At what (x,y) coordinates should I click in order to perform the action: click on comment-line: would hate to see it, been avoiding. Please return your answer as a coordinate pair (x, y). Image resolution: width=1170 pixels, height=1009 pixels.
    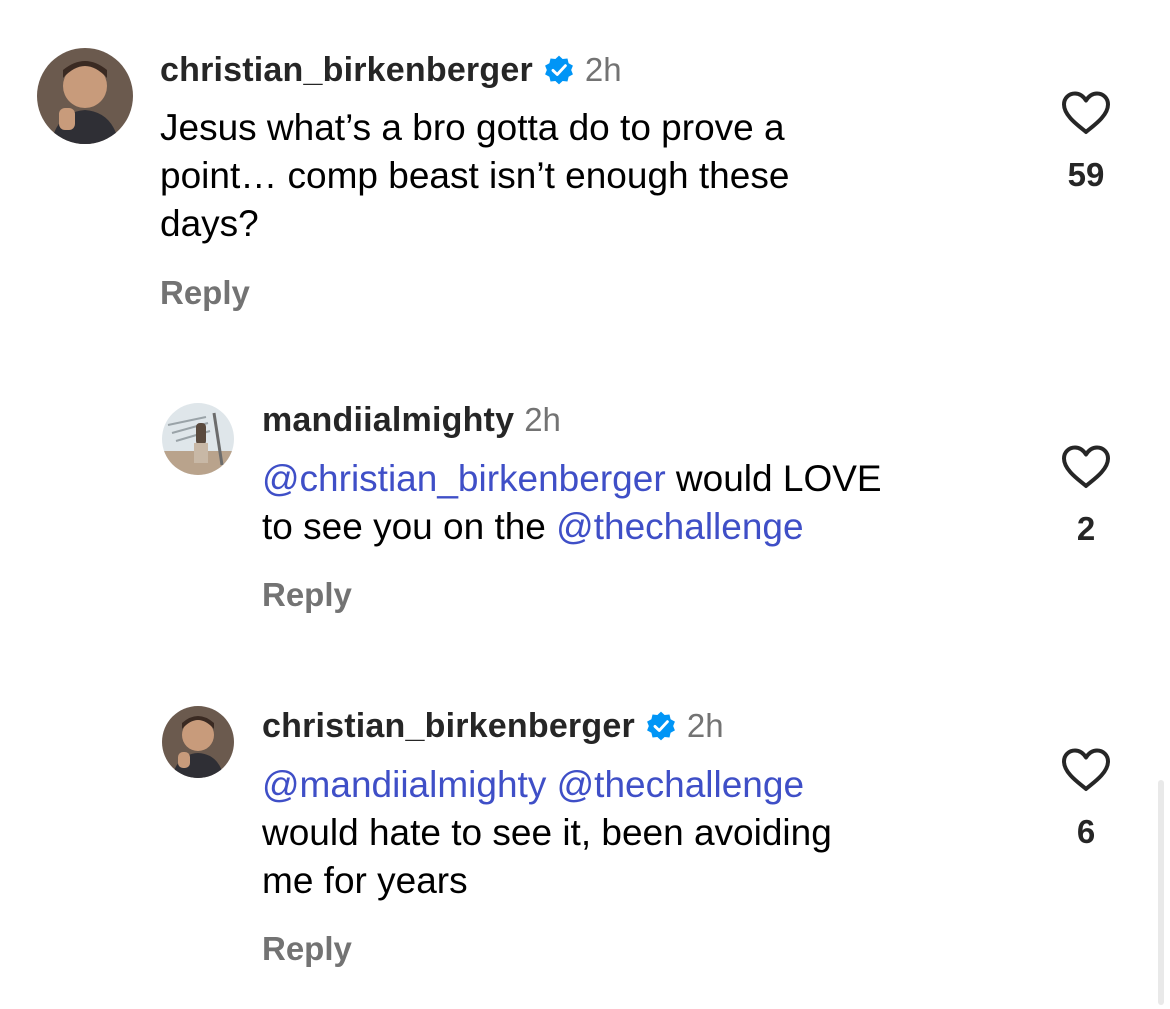
    Looking at the image, I should click on (547, 833).